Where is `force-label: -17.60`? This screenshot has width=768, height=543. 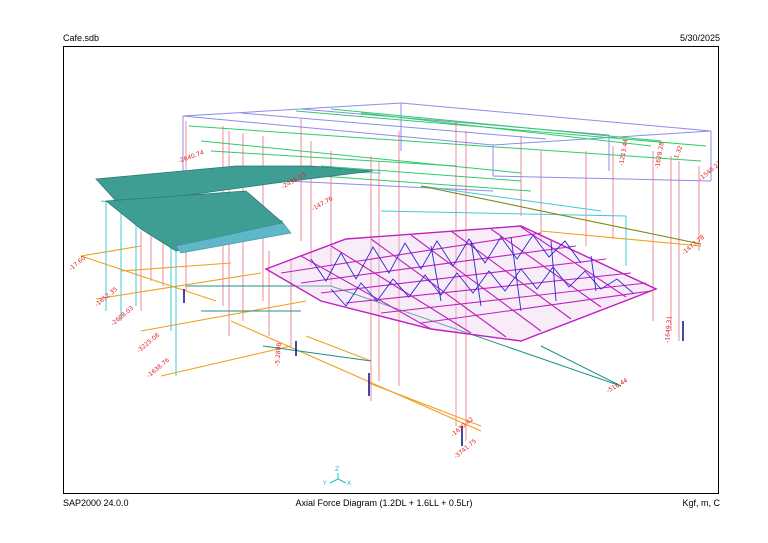
force-label: -17.60 is located at coordinates (77, 264).